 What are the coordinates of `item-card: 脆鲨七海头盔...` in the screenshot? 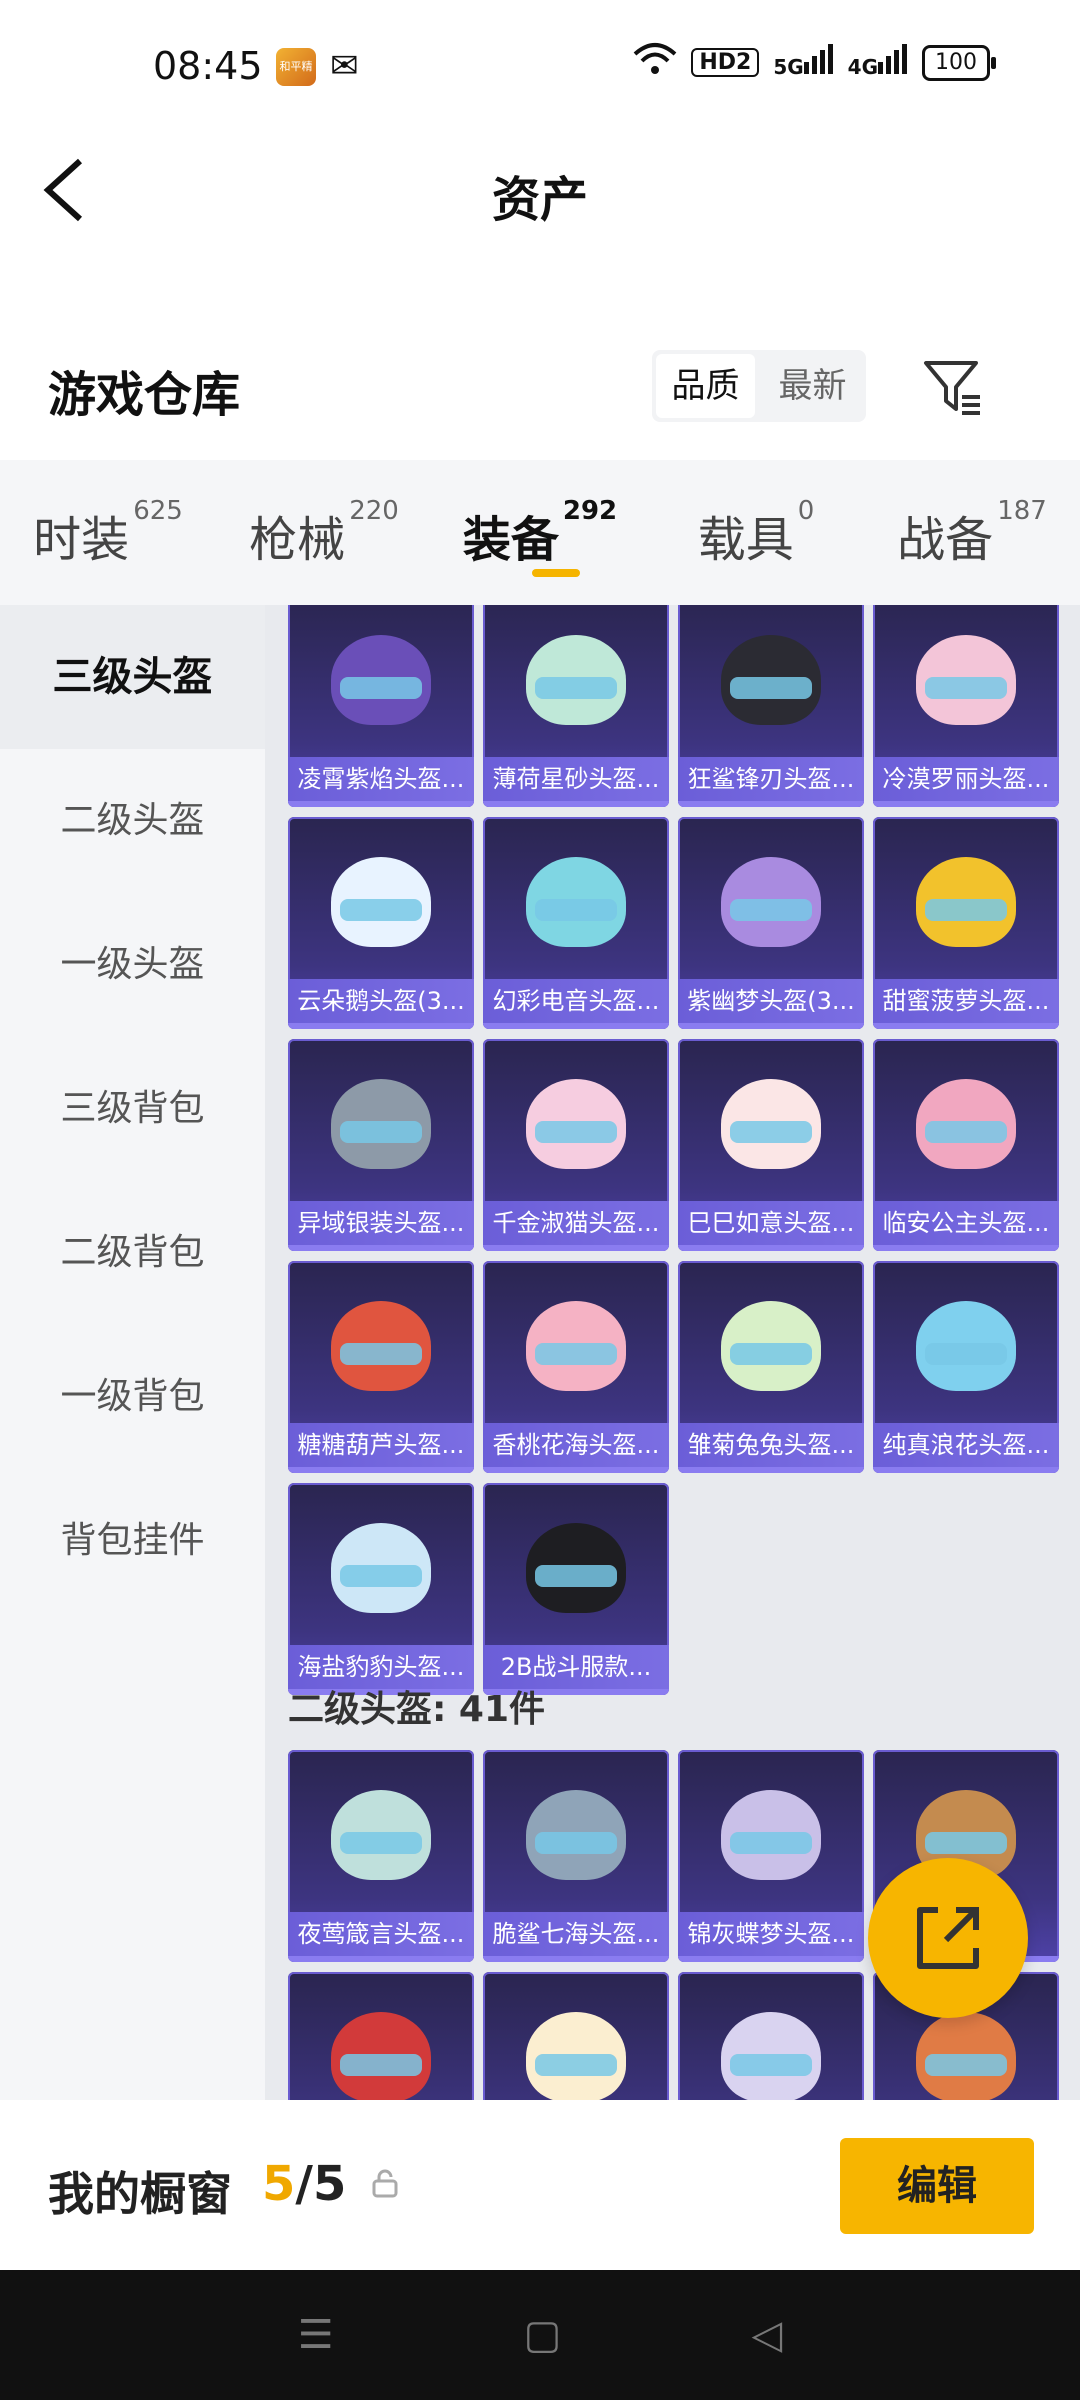 It's located at (576, 1856).